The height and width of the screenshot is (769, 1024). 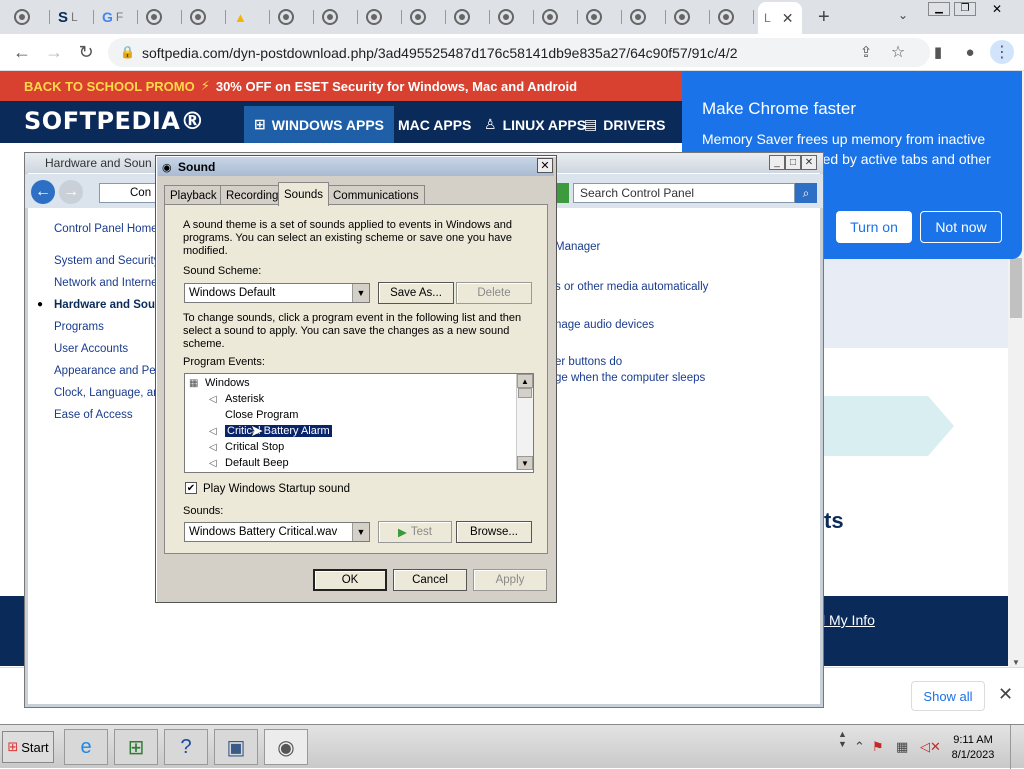 I want to click on list-item: ◁ Default Beep, so click(x=249, y=462).